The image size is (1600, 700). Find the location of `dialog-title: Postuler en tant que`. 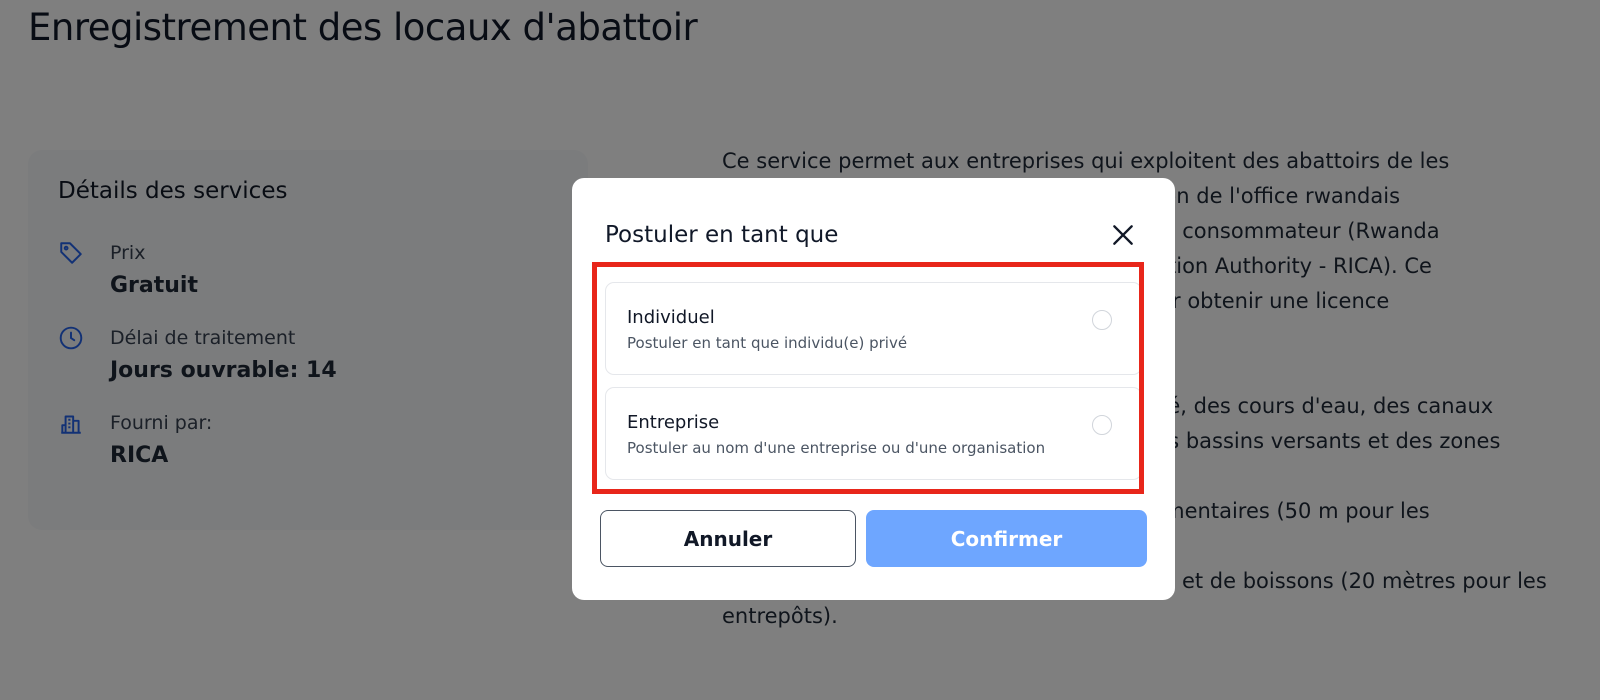

dialog-title: Postuler en tant que is located at coordinates (722, 235).